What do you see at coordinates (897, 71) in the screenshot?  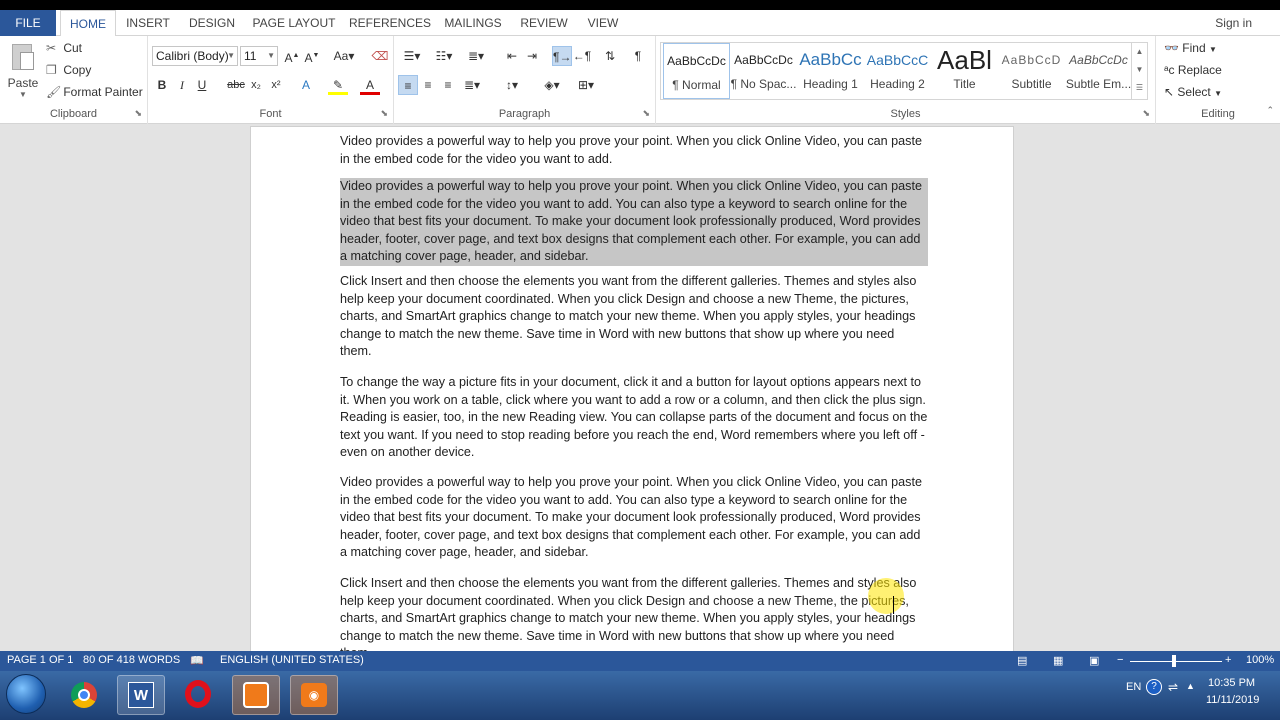 I see `style-heading-2: AaBbCcC Heading 2` at bounding box center [897, 71].